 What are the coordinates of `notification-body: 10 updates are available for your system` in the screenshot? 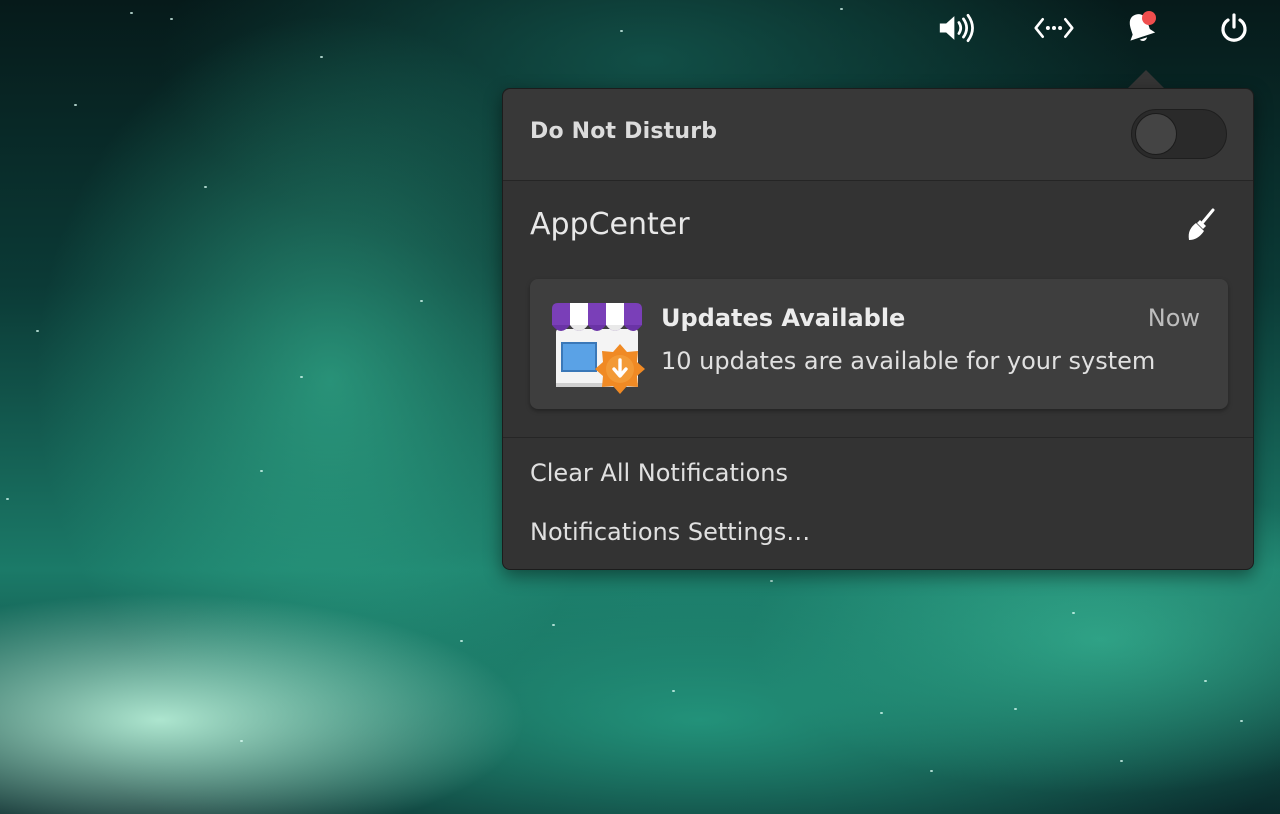 It's located at (908, 361).